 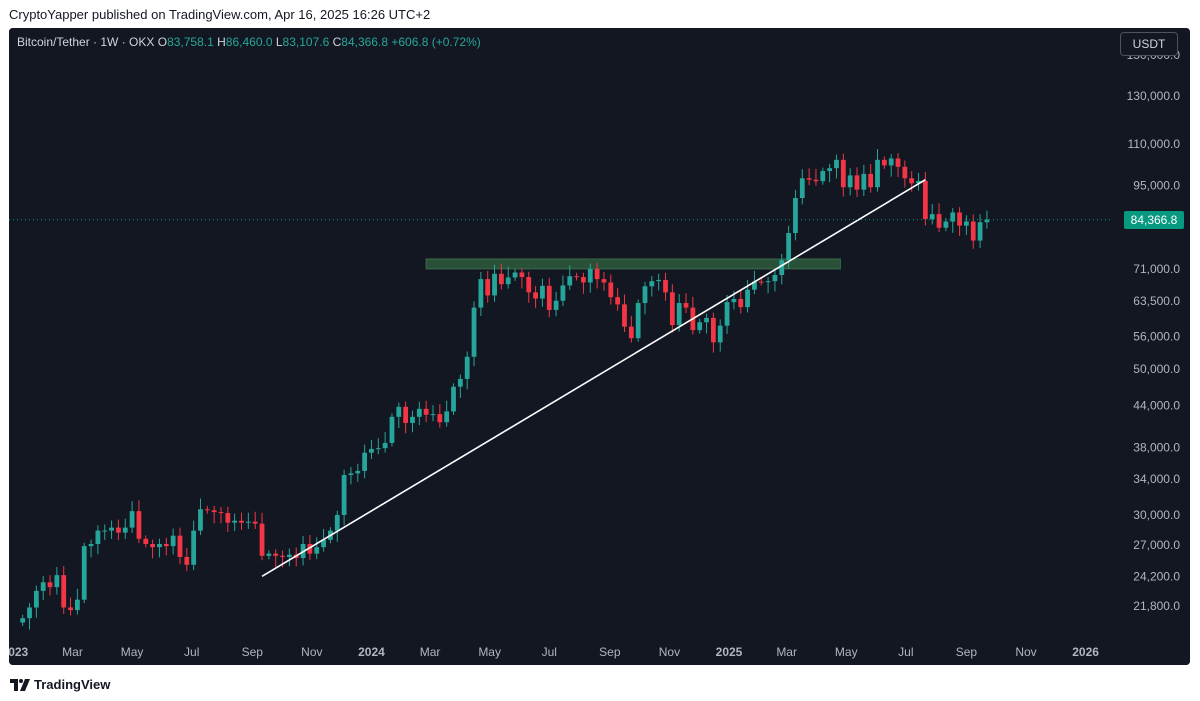 I want to click on price-tick-label: 44,000.0, so click(x=1156, y=406).